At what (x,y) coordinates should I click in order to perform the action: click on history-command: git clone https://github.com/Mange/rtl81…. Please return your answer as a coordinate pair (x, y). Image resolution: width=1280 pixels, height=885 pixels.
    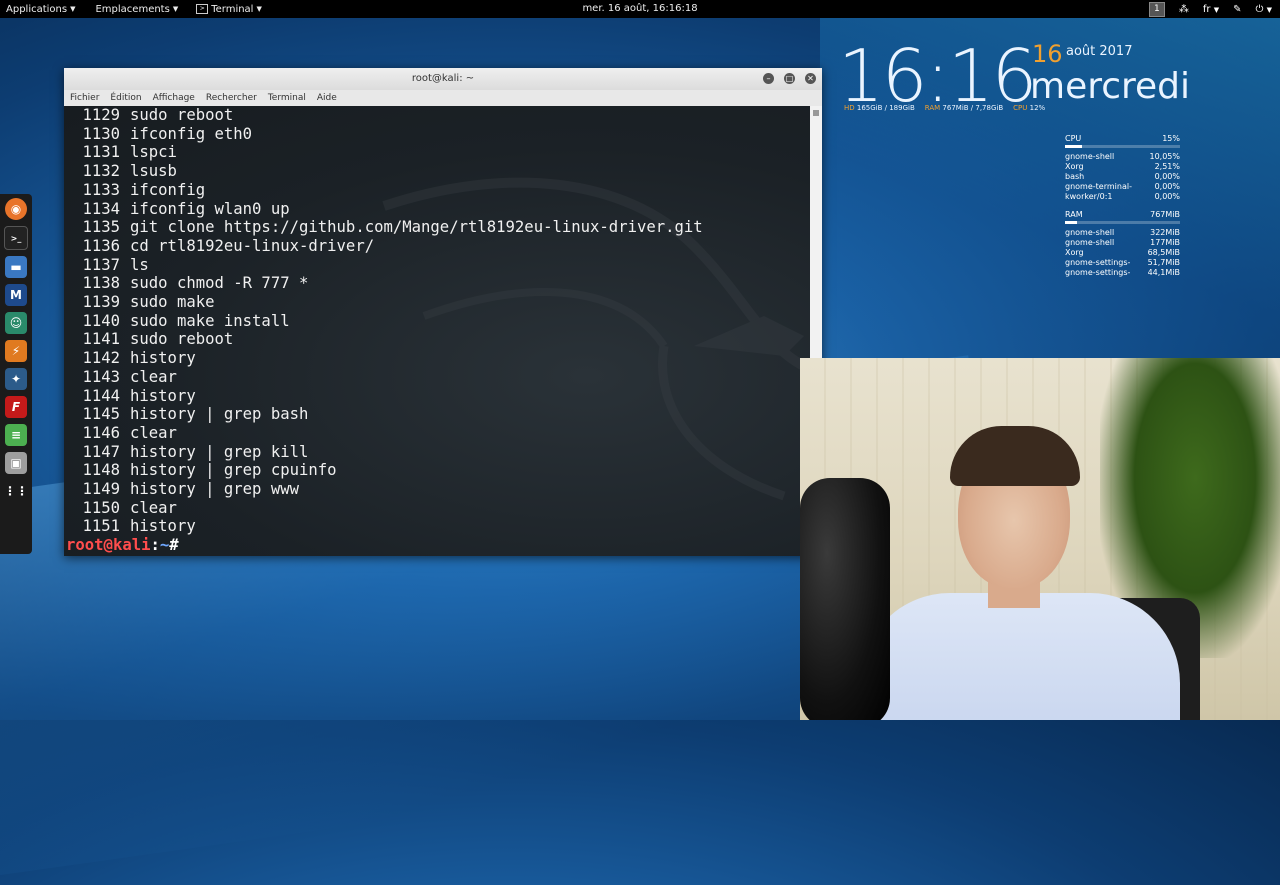
    Looking at the image, I should click on (416, 227).